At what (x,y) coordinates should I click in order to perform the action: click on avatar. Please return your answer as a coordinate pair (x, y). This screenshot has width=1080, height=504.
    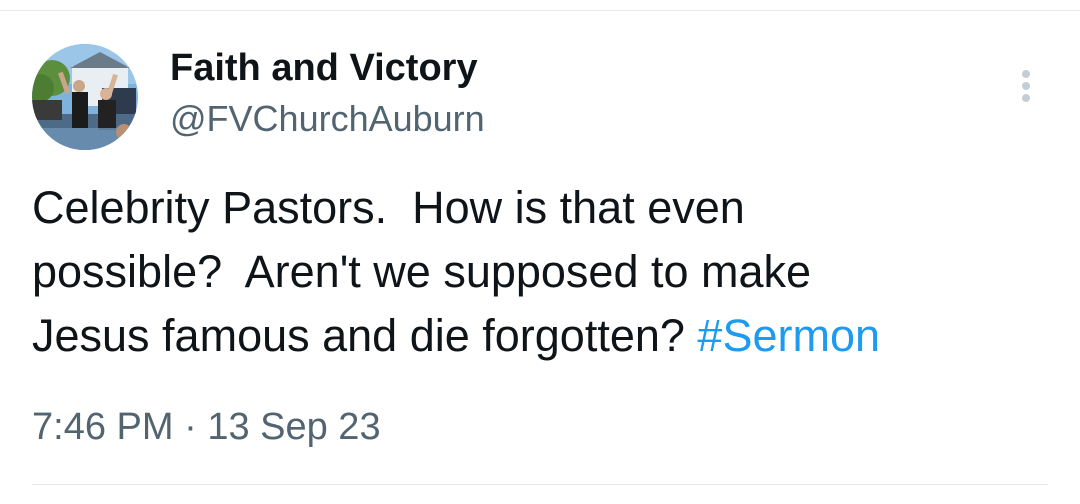
    Looking at the image, I should click on (85, 97).